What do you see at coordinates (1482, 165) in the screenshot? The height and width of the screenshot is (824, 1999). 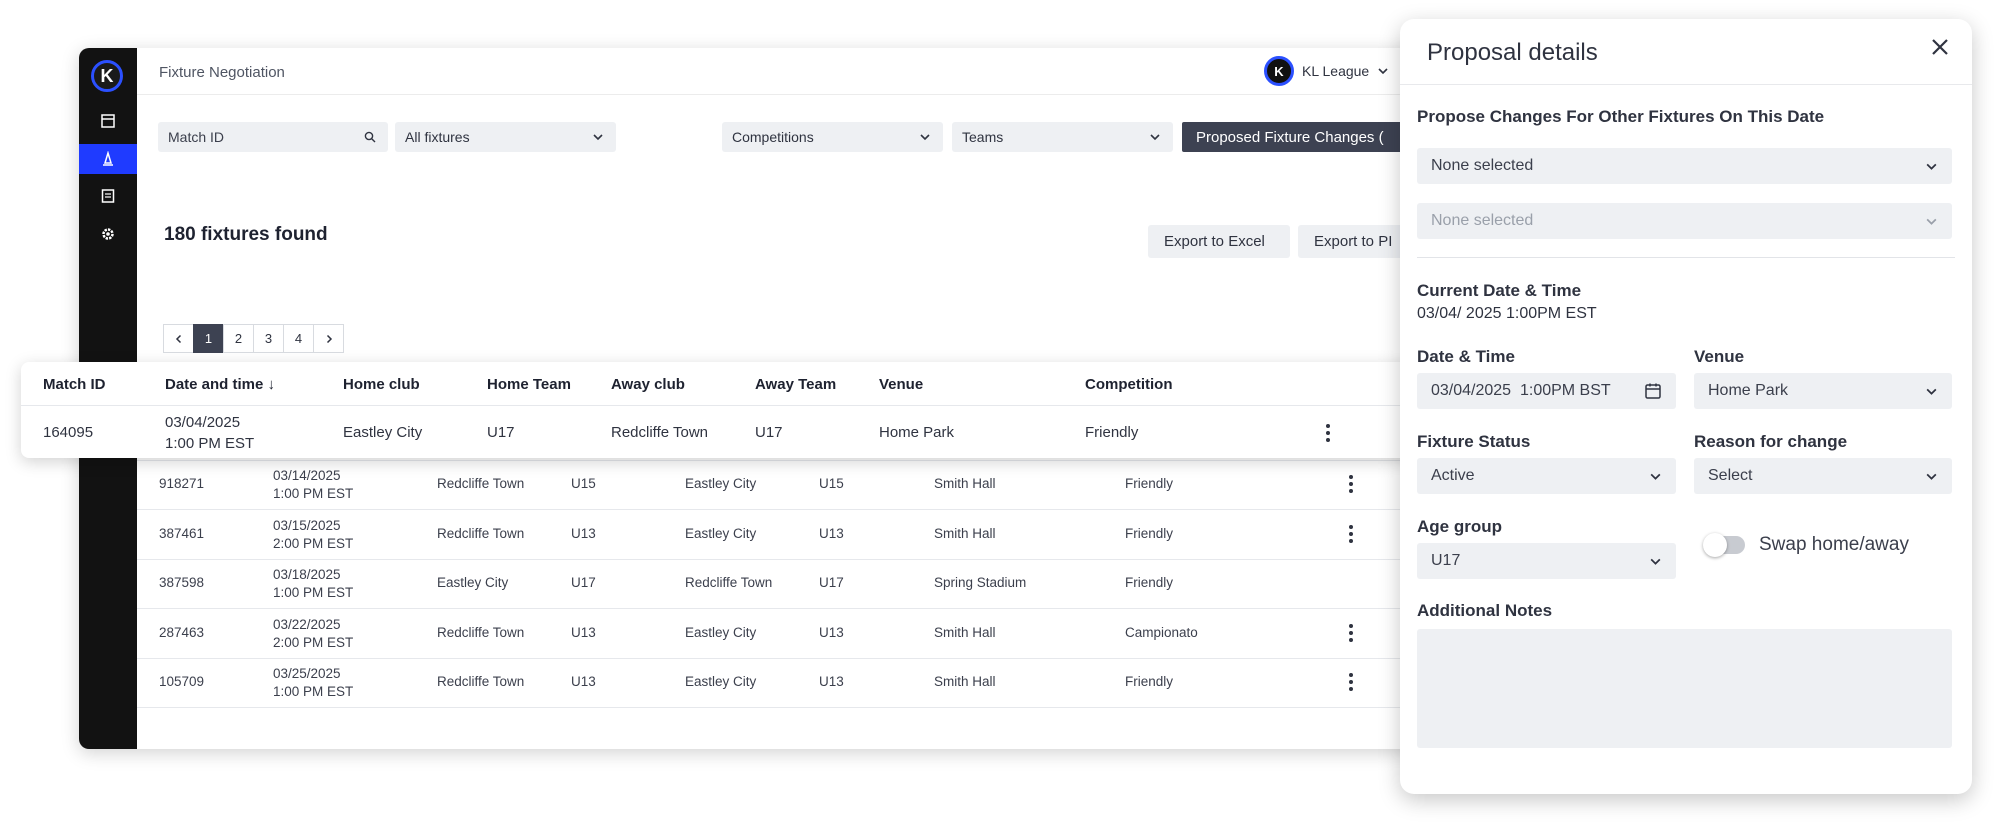 I see `propose-select-1-value: None selected` at bounding box center [1482, 165].